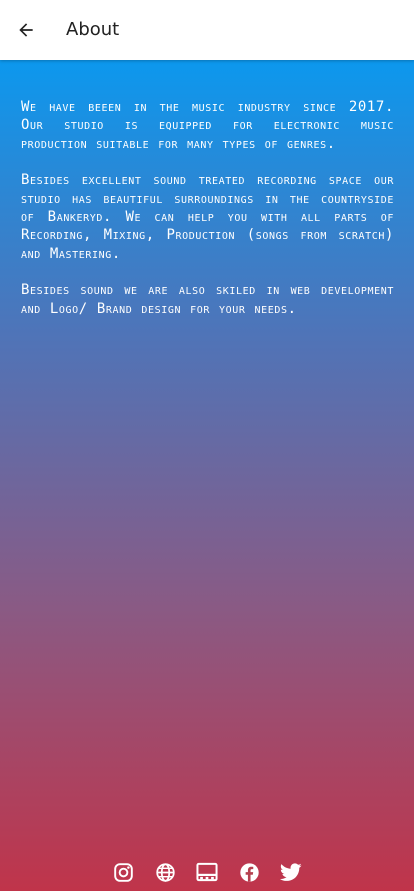 The width and height of the screenshot is (414, 891). I want to click on instagram-icon, so click(123, 872).